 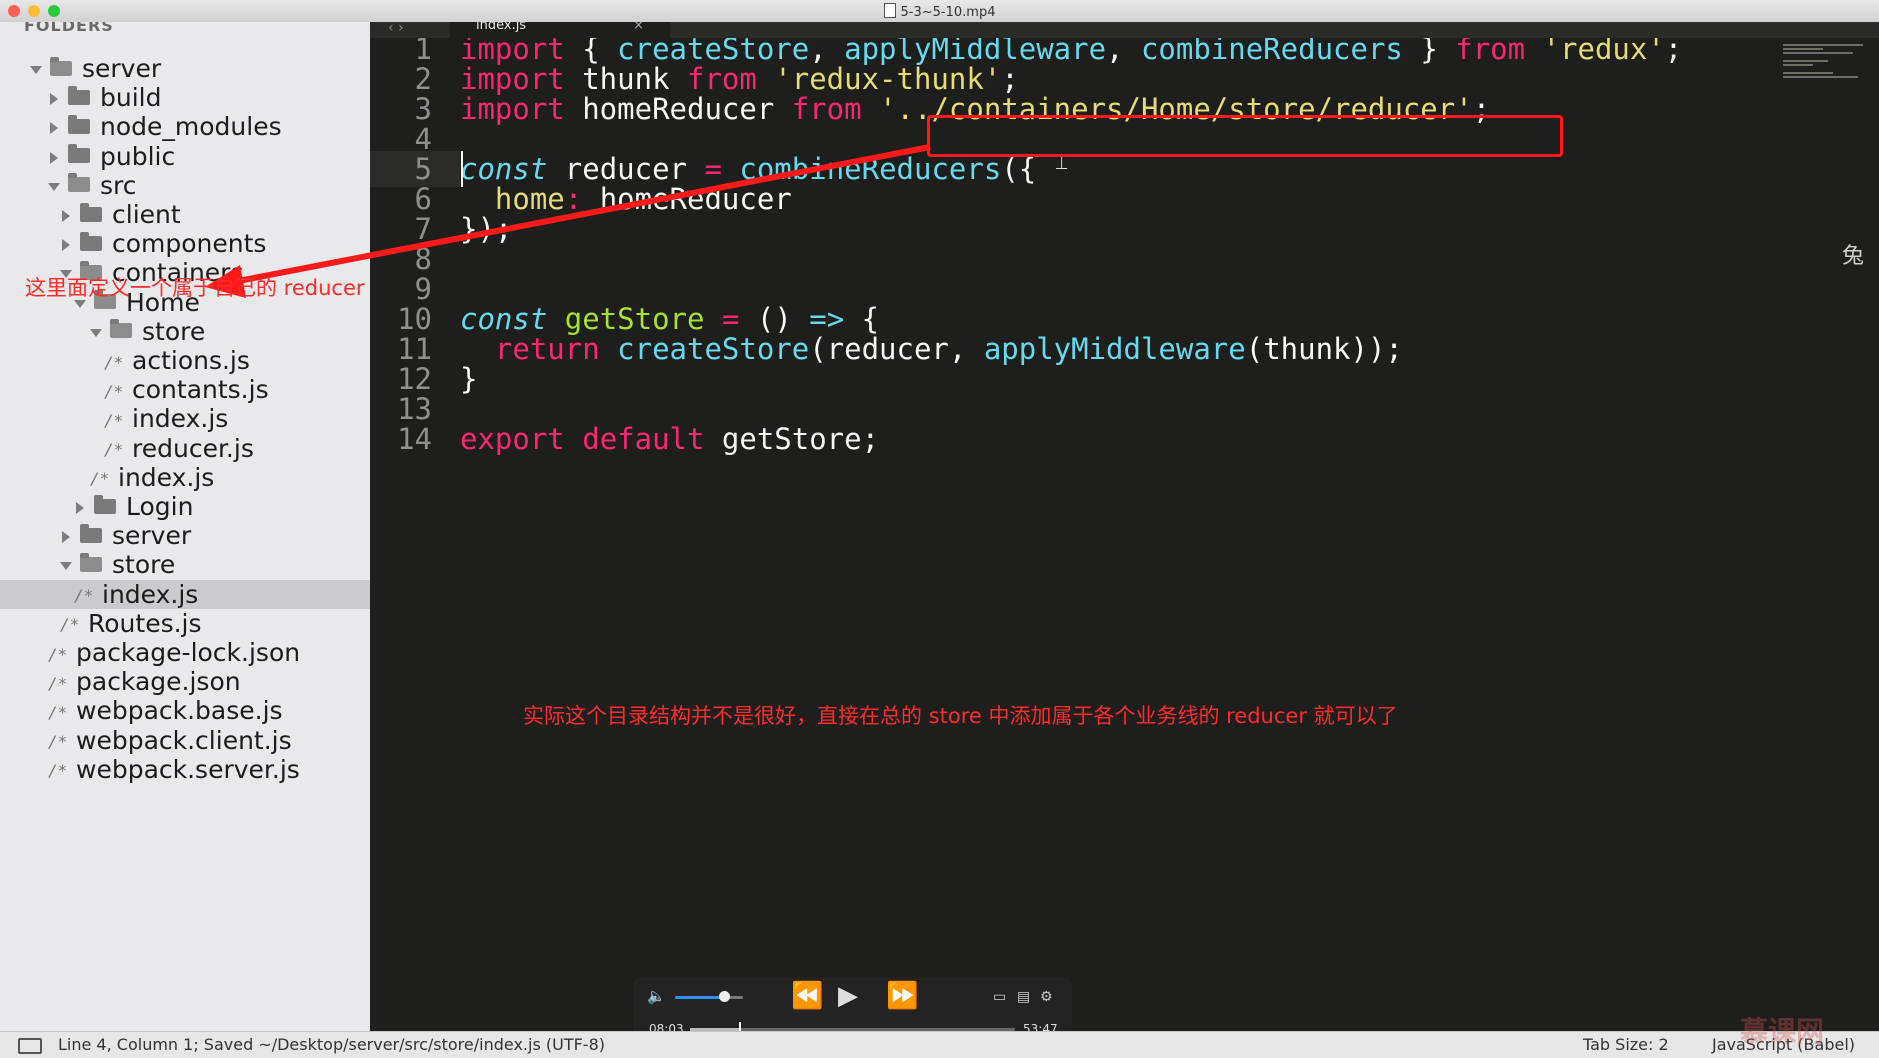 I want to click on airplay-icon: ▭, so click(x=999, y=997).